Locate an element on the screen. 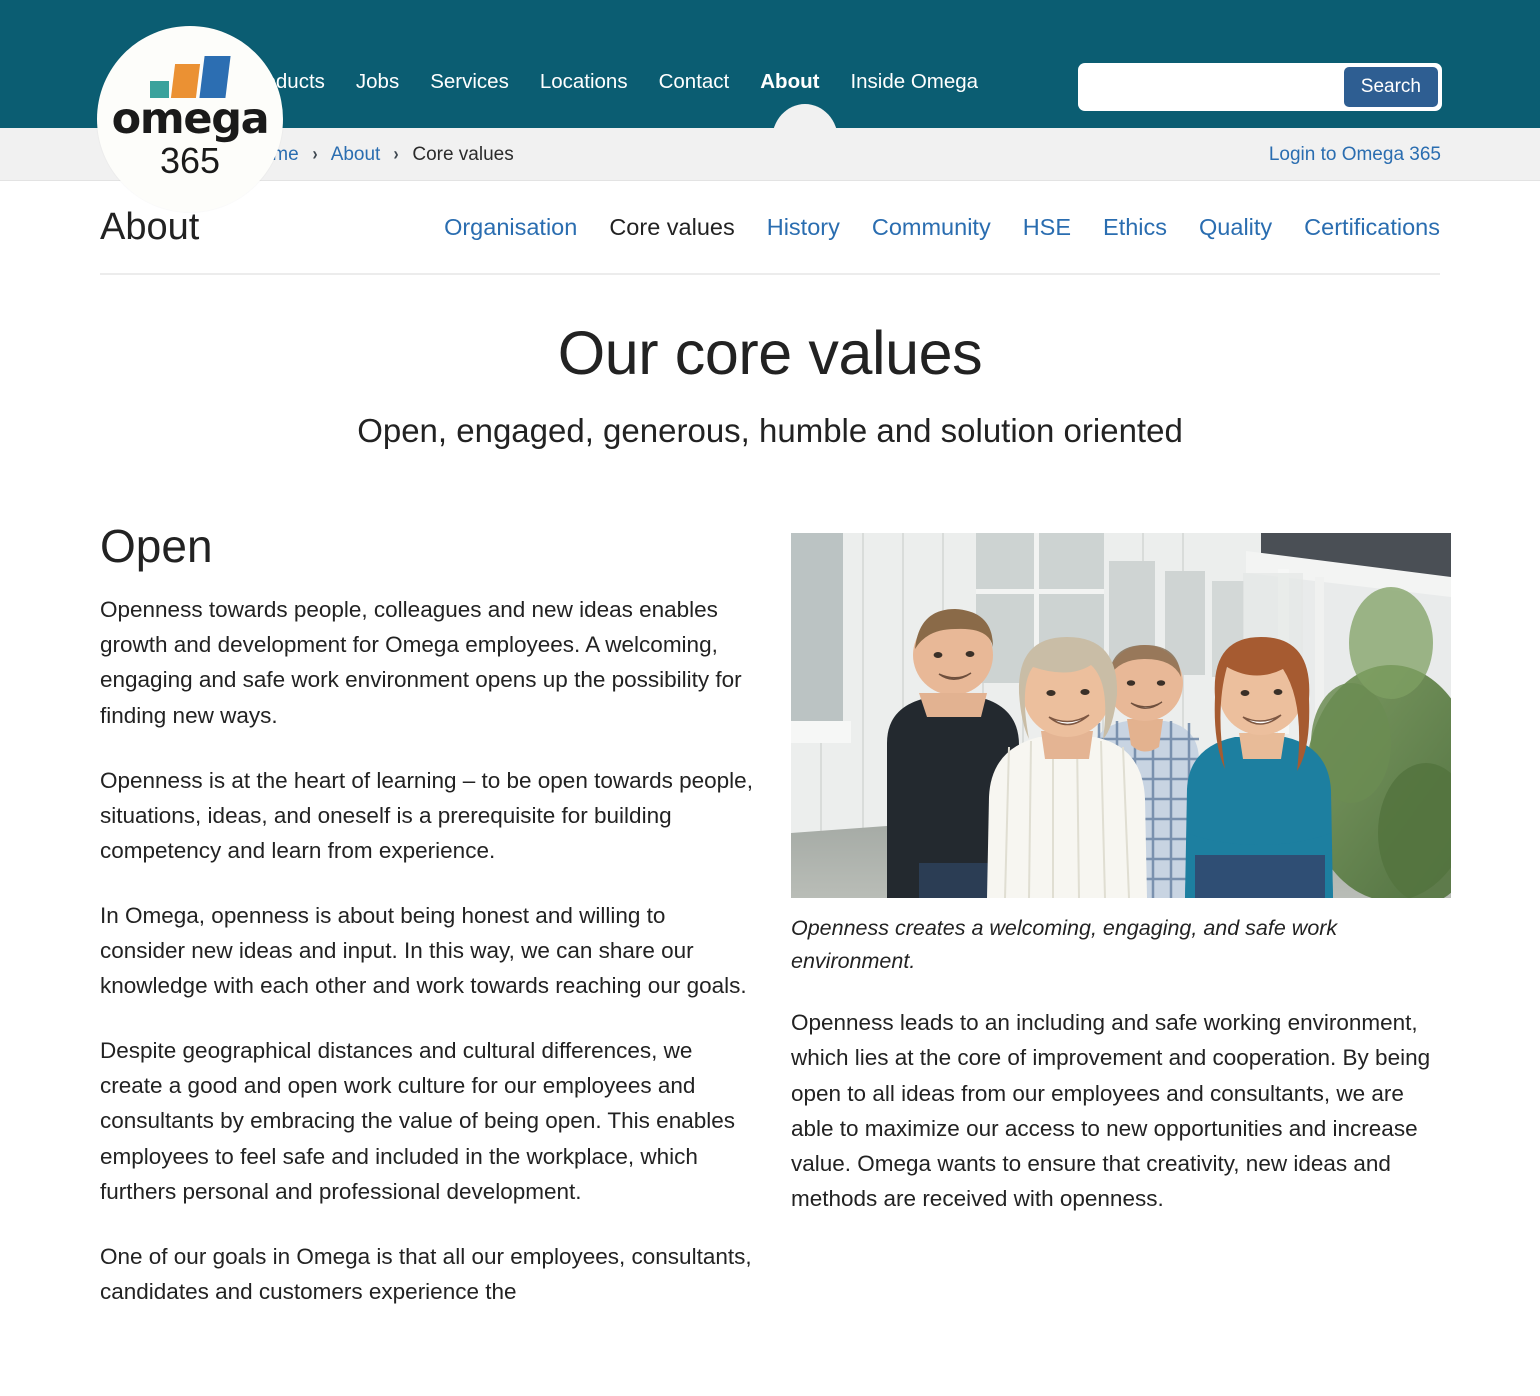 This screenshot has width=1540, height=1396. subnav-item-history: History is located at coordinates (803, 227).